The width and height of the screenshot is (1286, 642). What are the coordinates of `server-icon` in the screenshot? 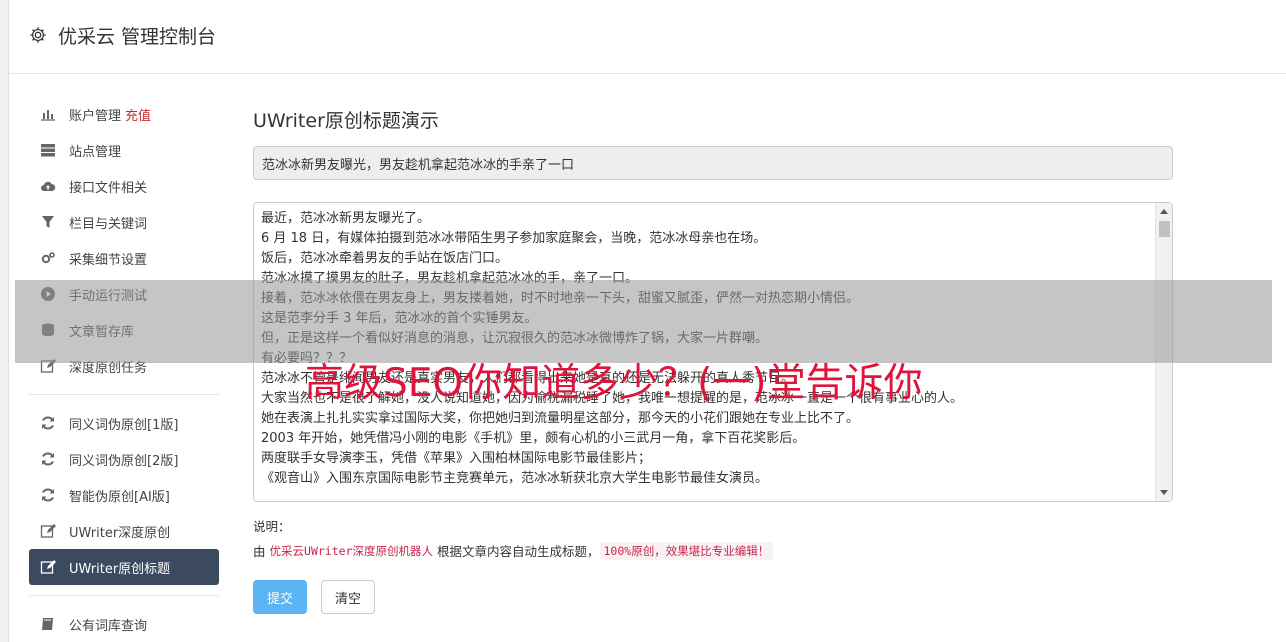 It's located at (48, 150).